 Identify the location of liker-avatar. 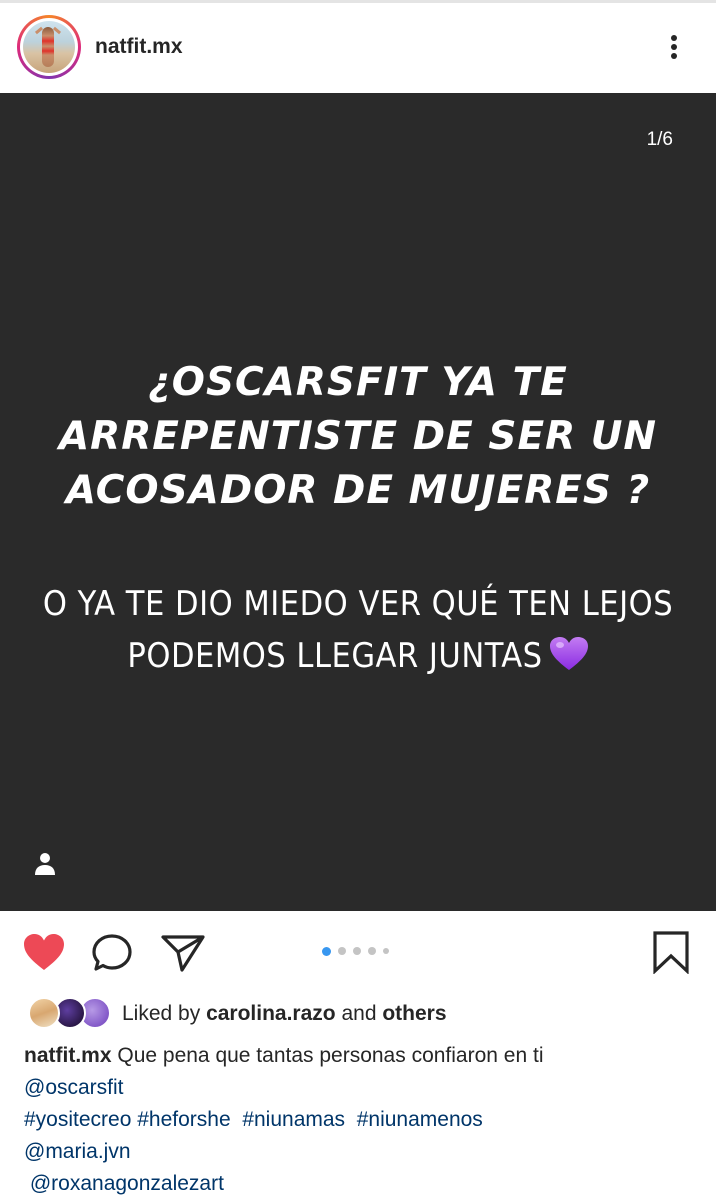
(44, 1013).